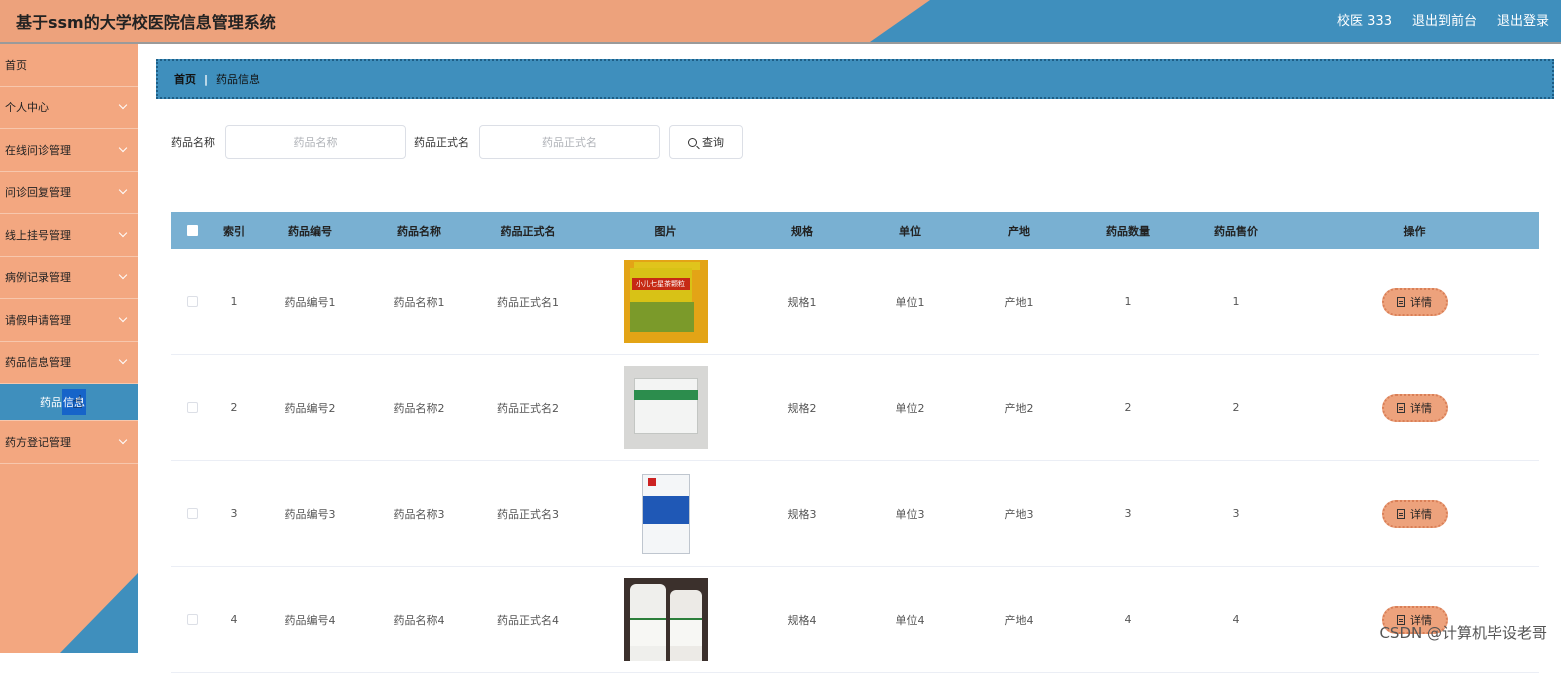 The width and height of the screenshot is (1561, 673). What do you see at coordinates (419, 231) in the screenshot?
I see `col-name: 药品名称` at bounding box center [419, 231].